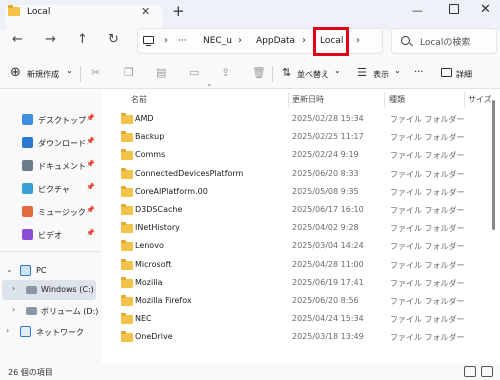 The height and width of the screenshot is (380, 500). I want to click on share-icon: ⇪, so click(225, 72).